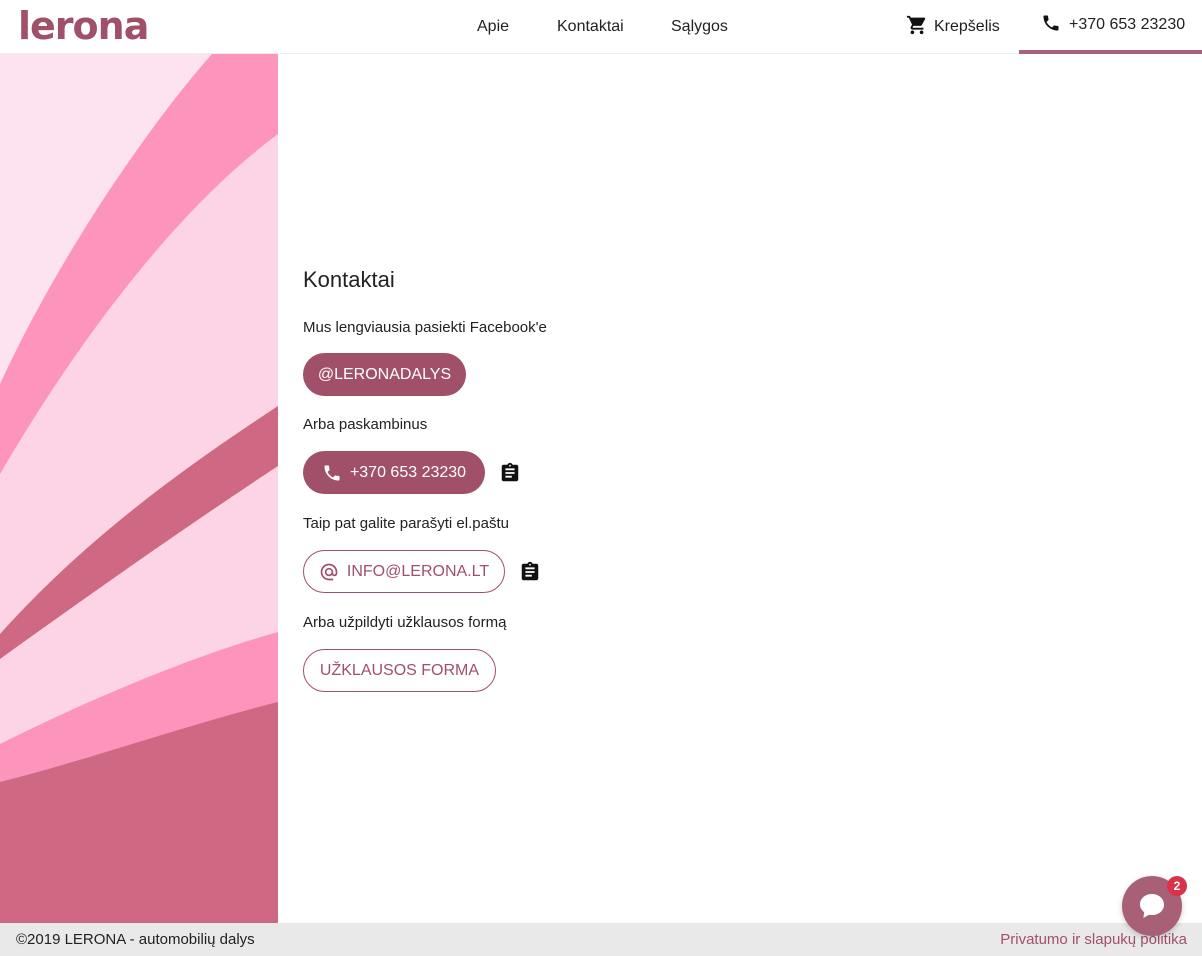  Describe the element at coordinates (1177, 886) in the screenshot. I see `chat-notification-badge: 2` at that location.